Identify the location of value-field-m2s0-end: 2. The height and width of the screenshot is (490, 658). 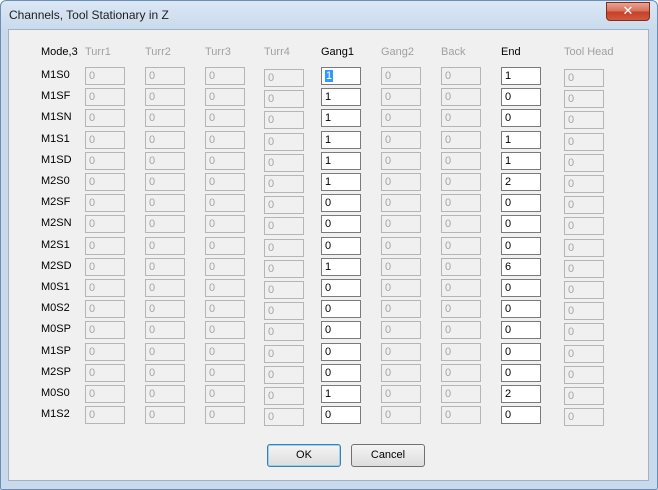
(521, 182).